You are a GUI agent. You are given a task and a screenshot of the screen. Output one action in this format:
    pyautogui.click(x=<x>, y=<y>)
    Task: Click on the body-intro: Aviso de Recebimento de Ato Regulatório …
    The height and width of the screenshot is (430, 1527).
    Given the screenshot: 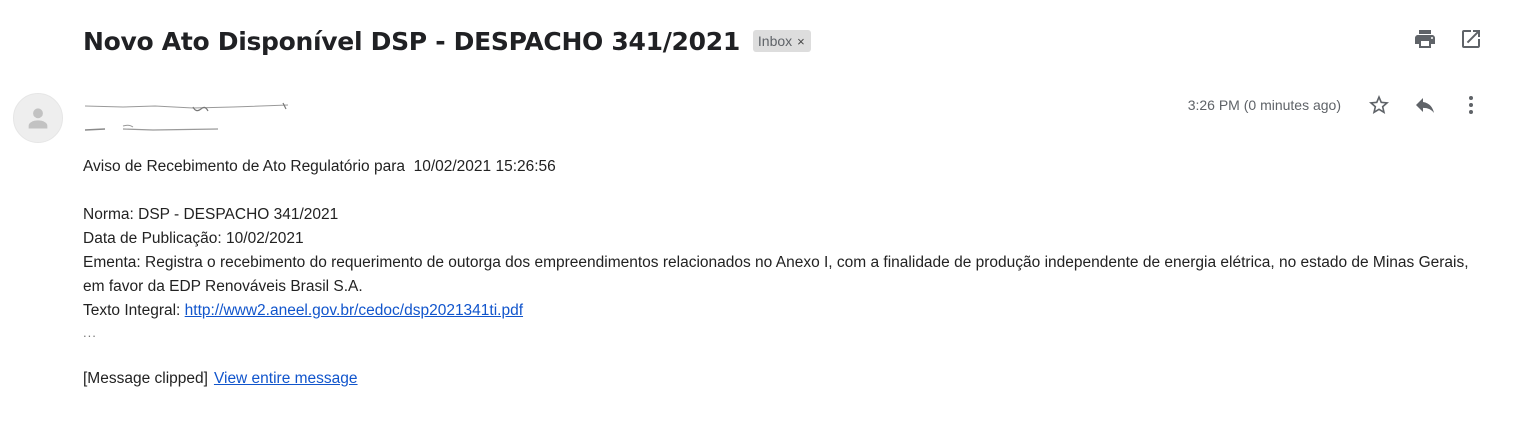 What is the action you would take?
    pyautogui.click(x=319, y=166)
    